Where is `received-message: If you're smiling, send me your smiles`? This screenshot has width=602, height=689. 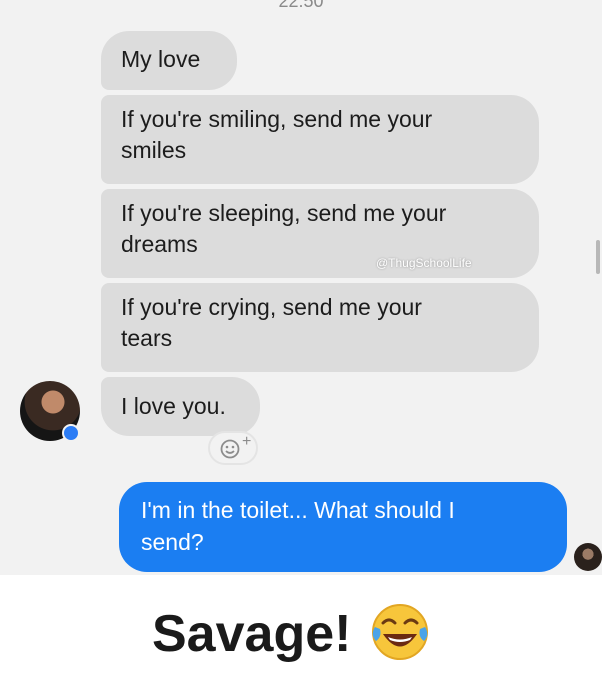 received-message: If you're smiling, send me your smiles is located at coordinates (320, 139).